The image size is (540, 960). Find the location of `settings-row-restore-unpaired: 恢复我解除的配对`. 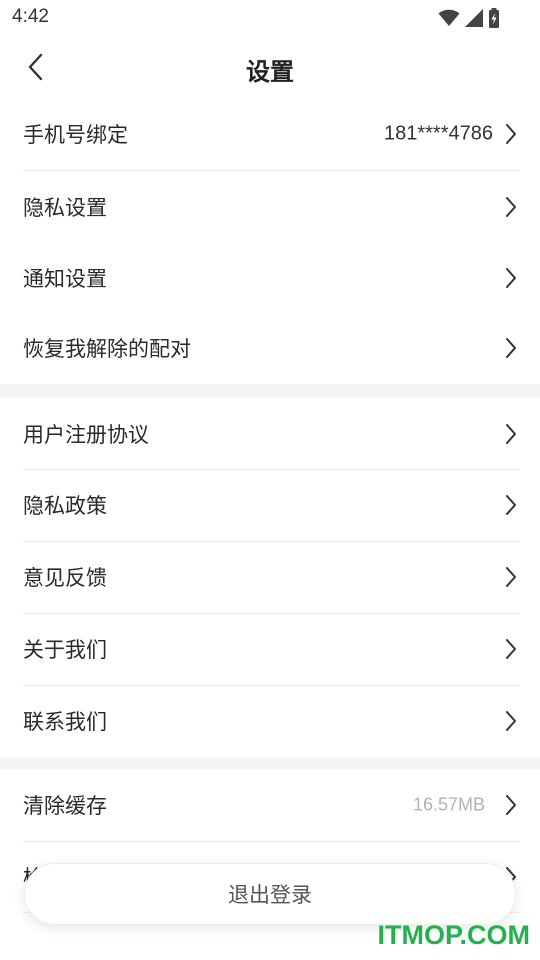

settings-row-restore-unpaired: 恢复我解除的配对 is located at coordinates (270, 348).